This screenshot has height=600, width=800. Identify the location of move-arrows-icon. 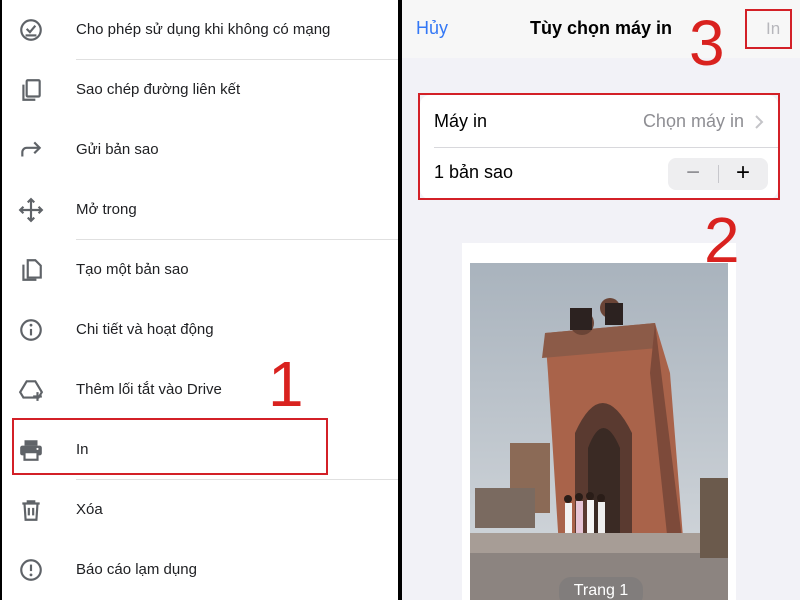
(31, 210).